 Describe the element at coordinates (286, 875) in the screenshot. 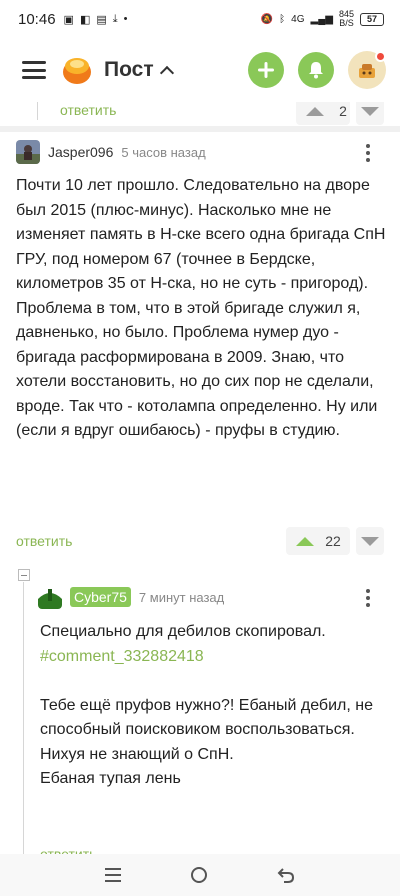

I see `back-icon` at that location.